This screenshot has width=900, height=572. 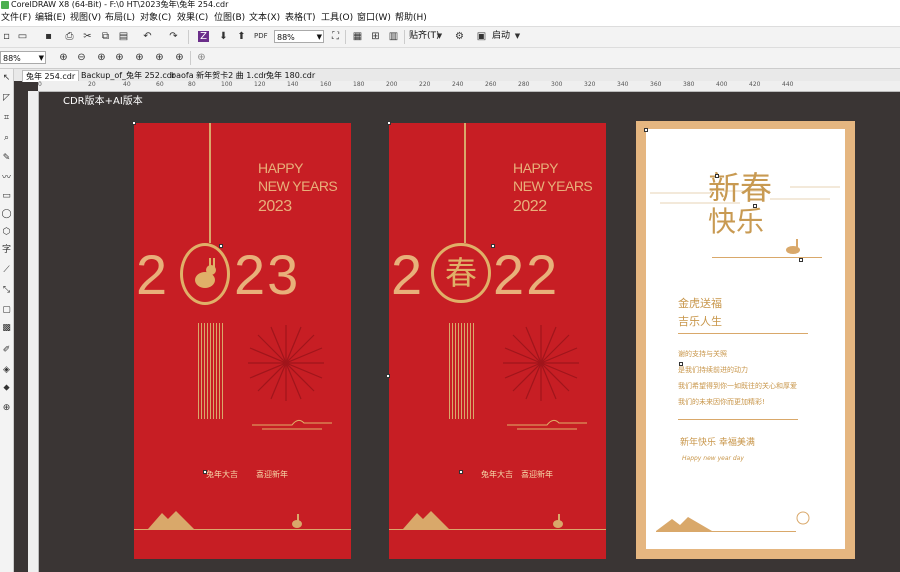 What do you see at coordinates (6, 290) in the screenshot?
I see `connector-tool-icon: ⤡` at bounding box center [6, 290].